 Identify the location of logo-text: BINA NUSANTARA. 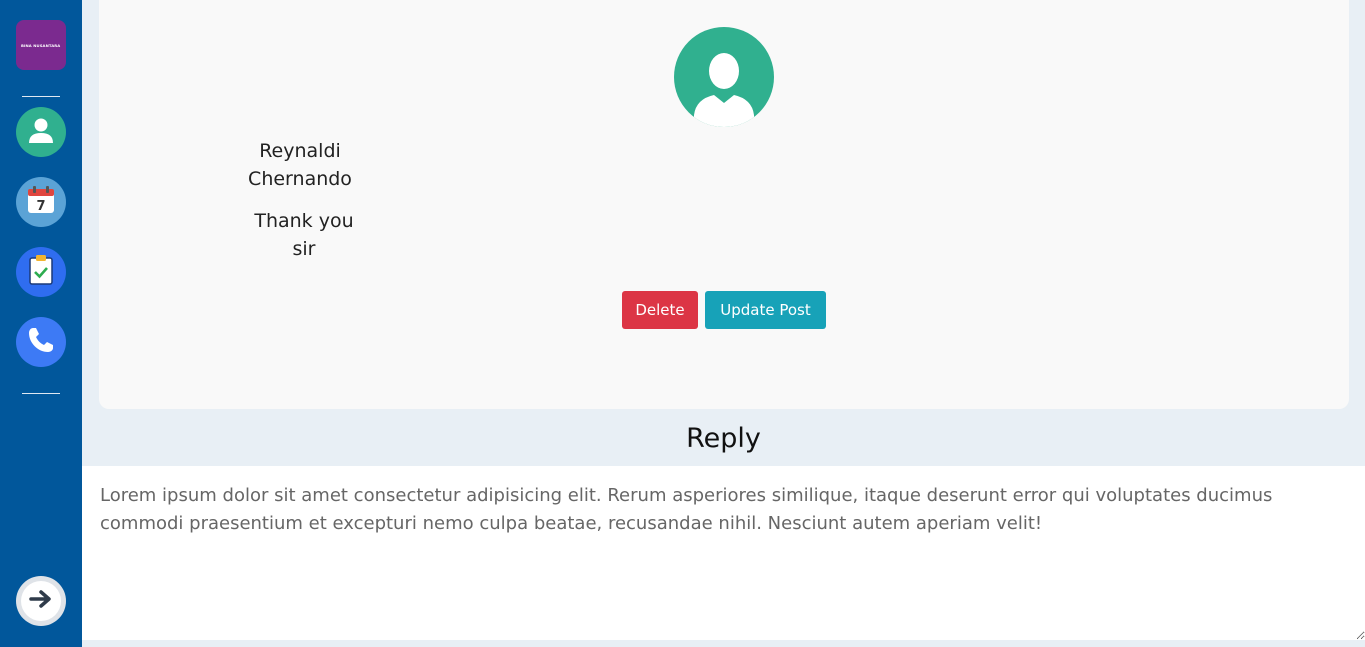
(41, 45).